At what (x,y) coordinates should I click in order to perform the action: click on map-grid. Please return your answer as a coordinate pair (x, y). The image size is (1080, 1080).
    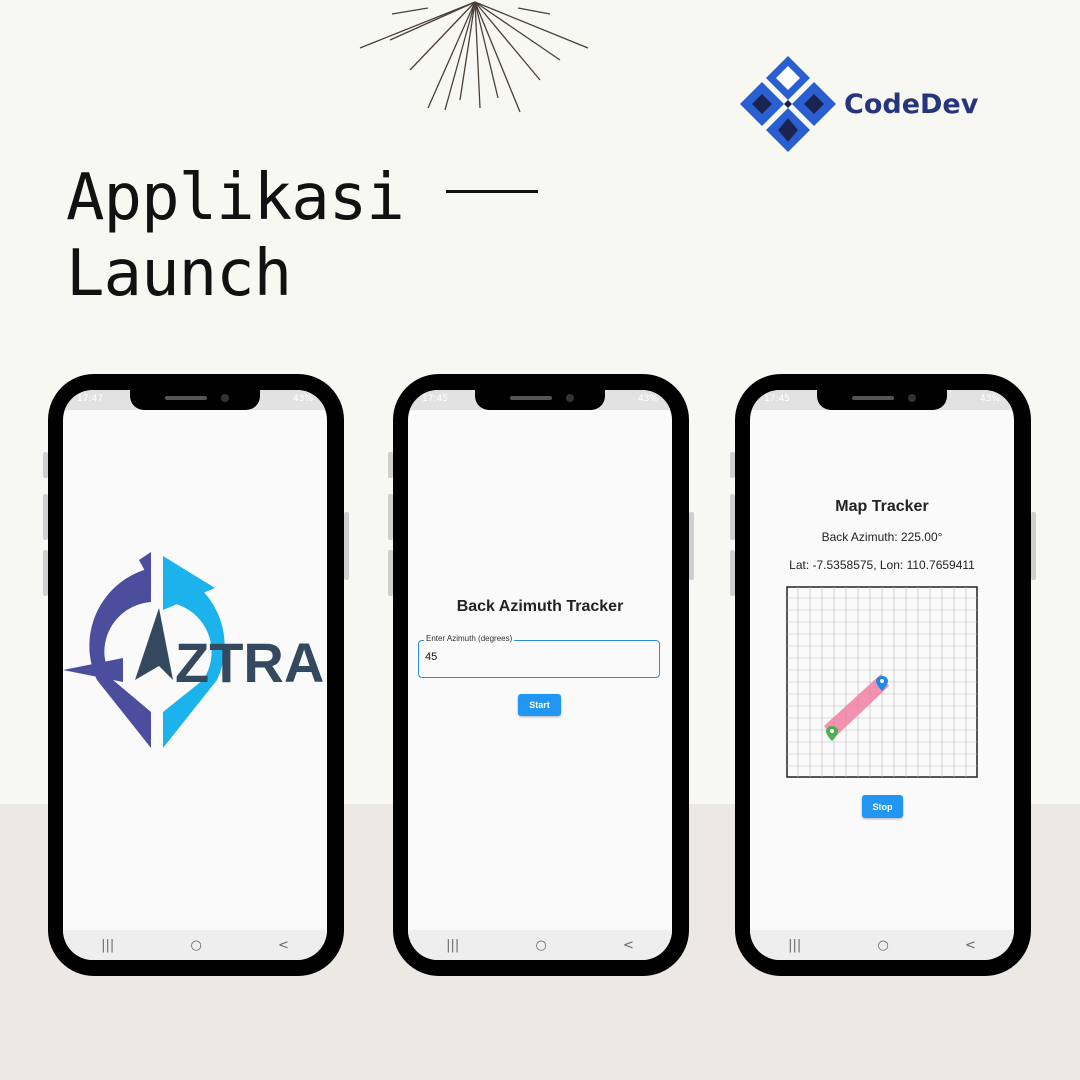
    Looking at the image, I should click on (882, 682).